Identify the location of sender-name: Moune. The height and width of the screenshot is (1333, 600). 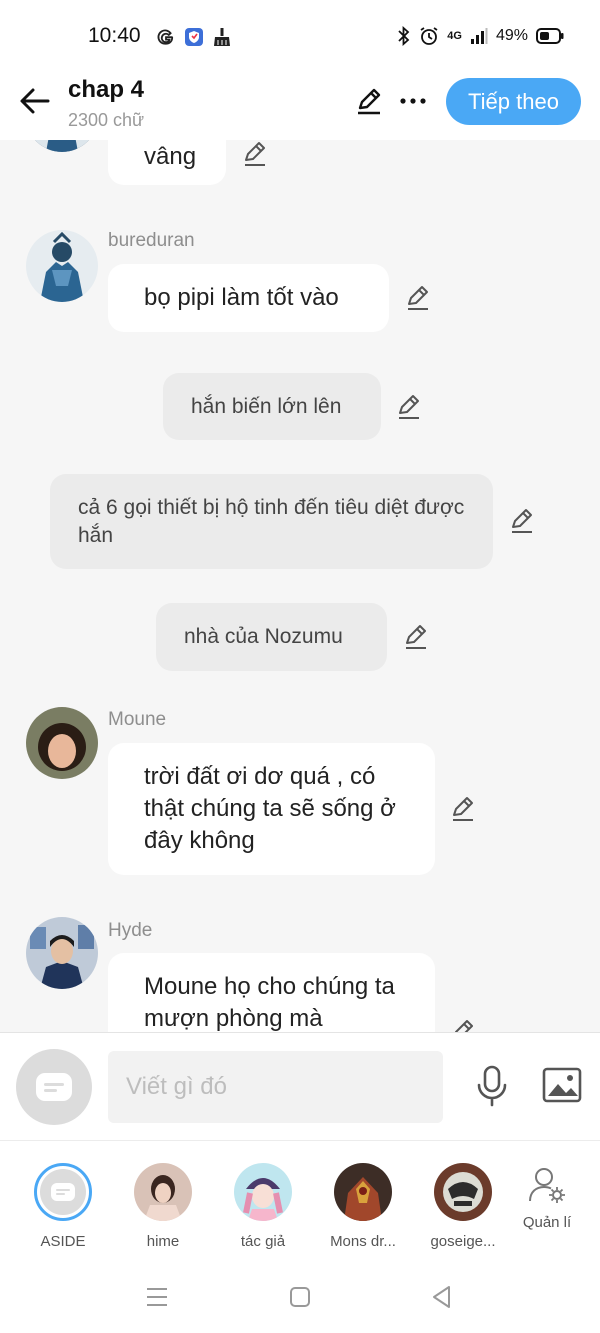
(137, 719).